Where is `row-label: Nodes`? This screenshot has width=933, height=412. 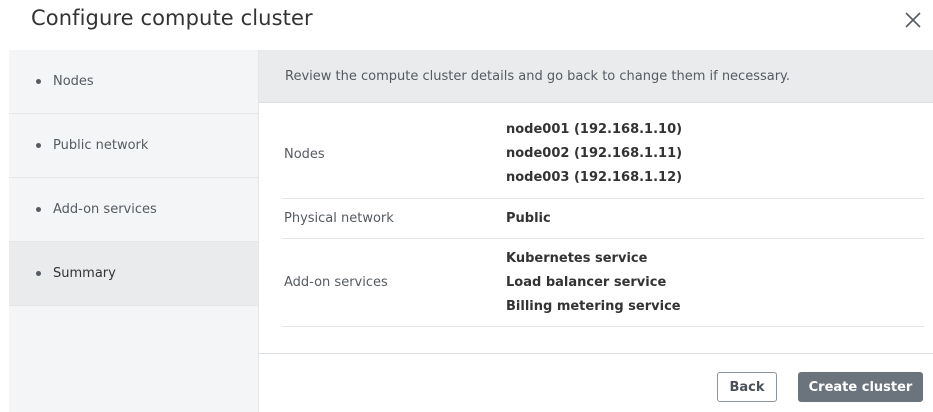 row-label: Nodes is located at coordinates (304, 154).